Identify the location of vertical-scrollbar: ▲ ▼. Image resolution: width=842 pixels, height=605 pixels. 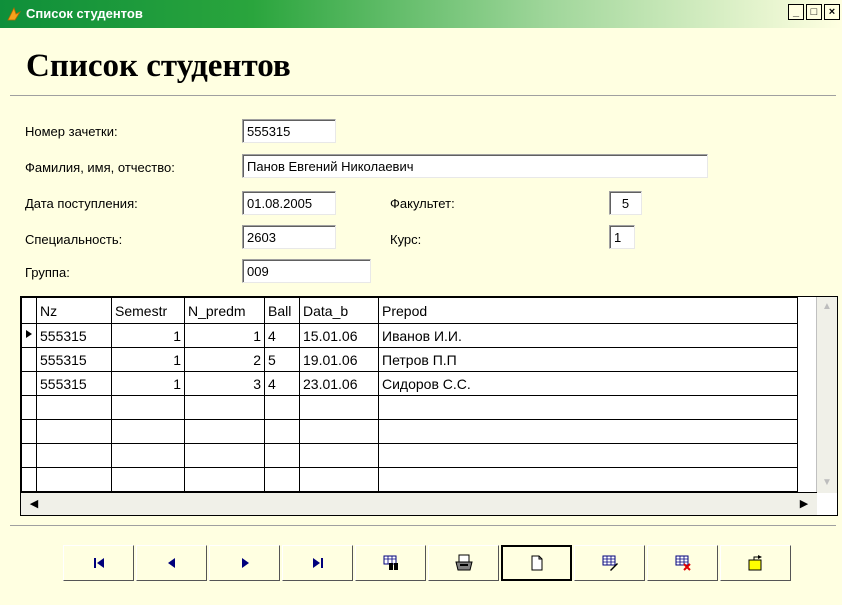
(826, 395).